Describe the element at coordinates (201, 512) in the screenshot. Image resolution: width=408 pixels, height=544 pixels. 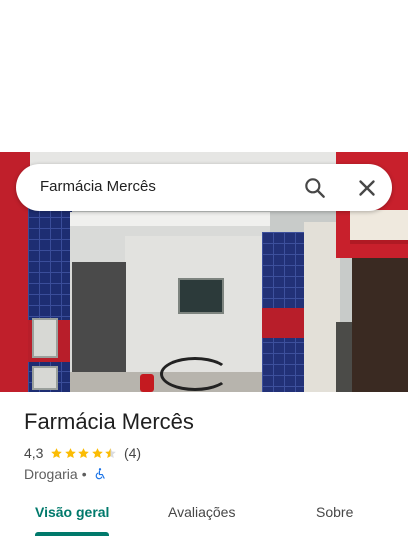
I see `tab-reviews: Avaliações` at that location.